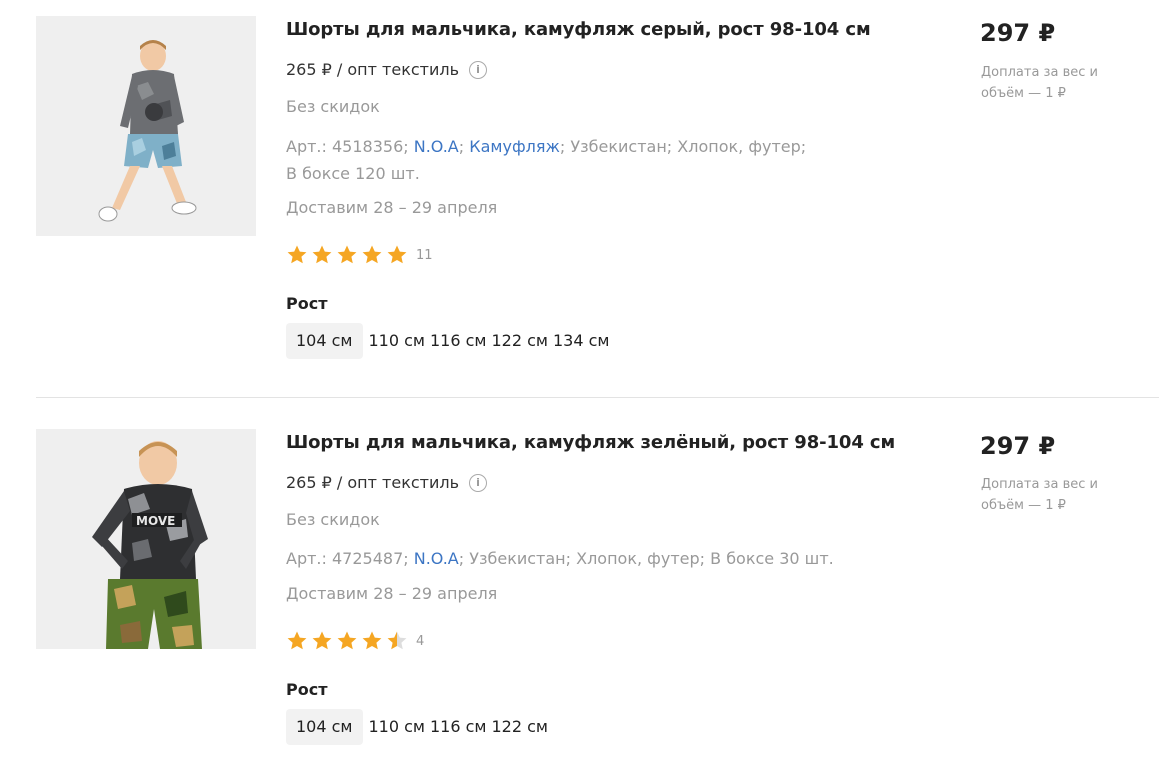 This screenshot has height=771, width=1159. I want to click on rating-count: 11, so click(424, 255).